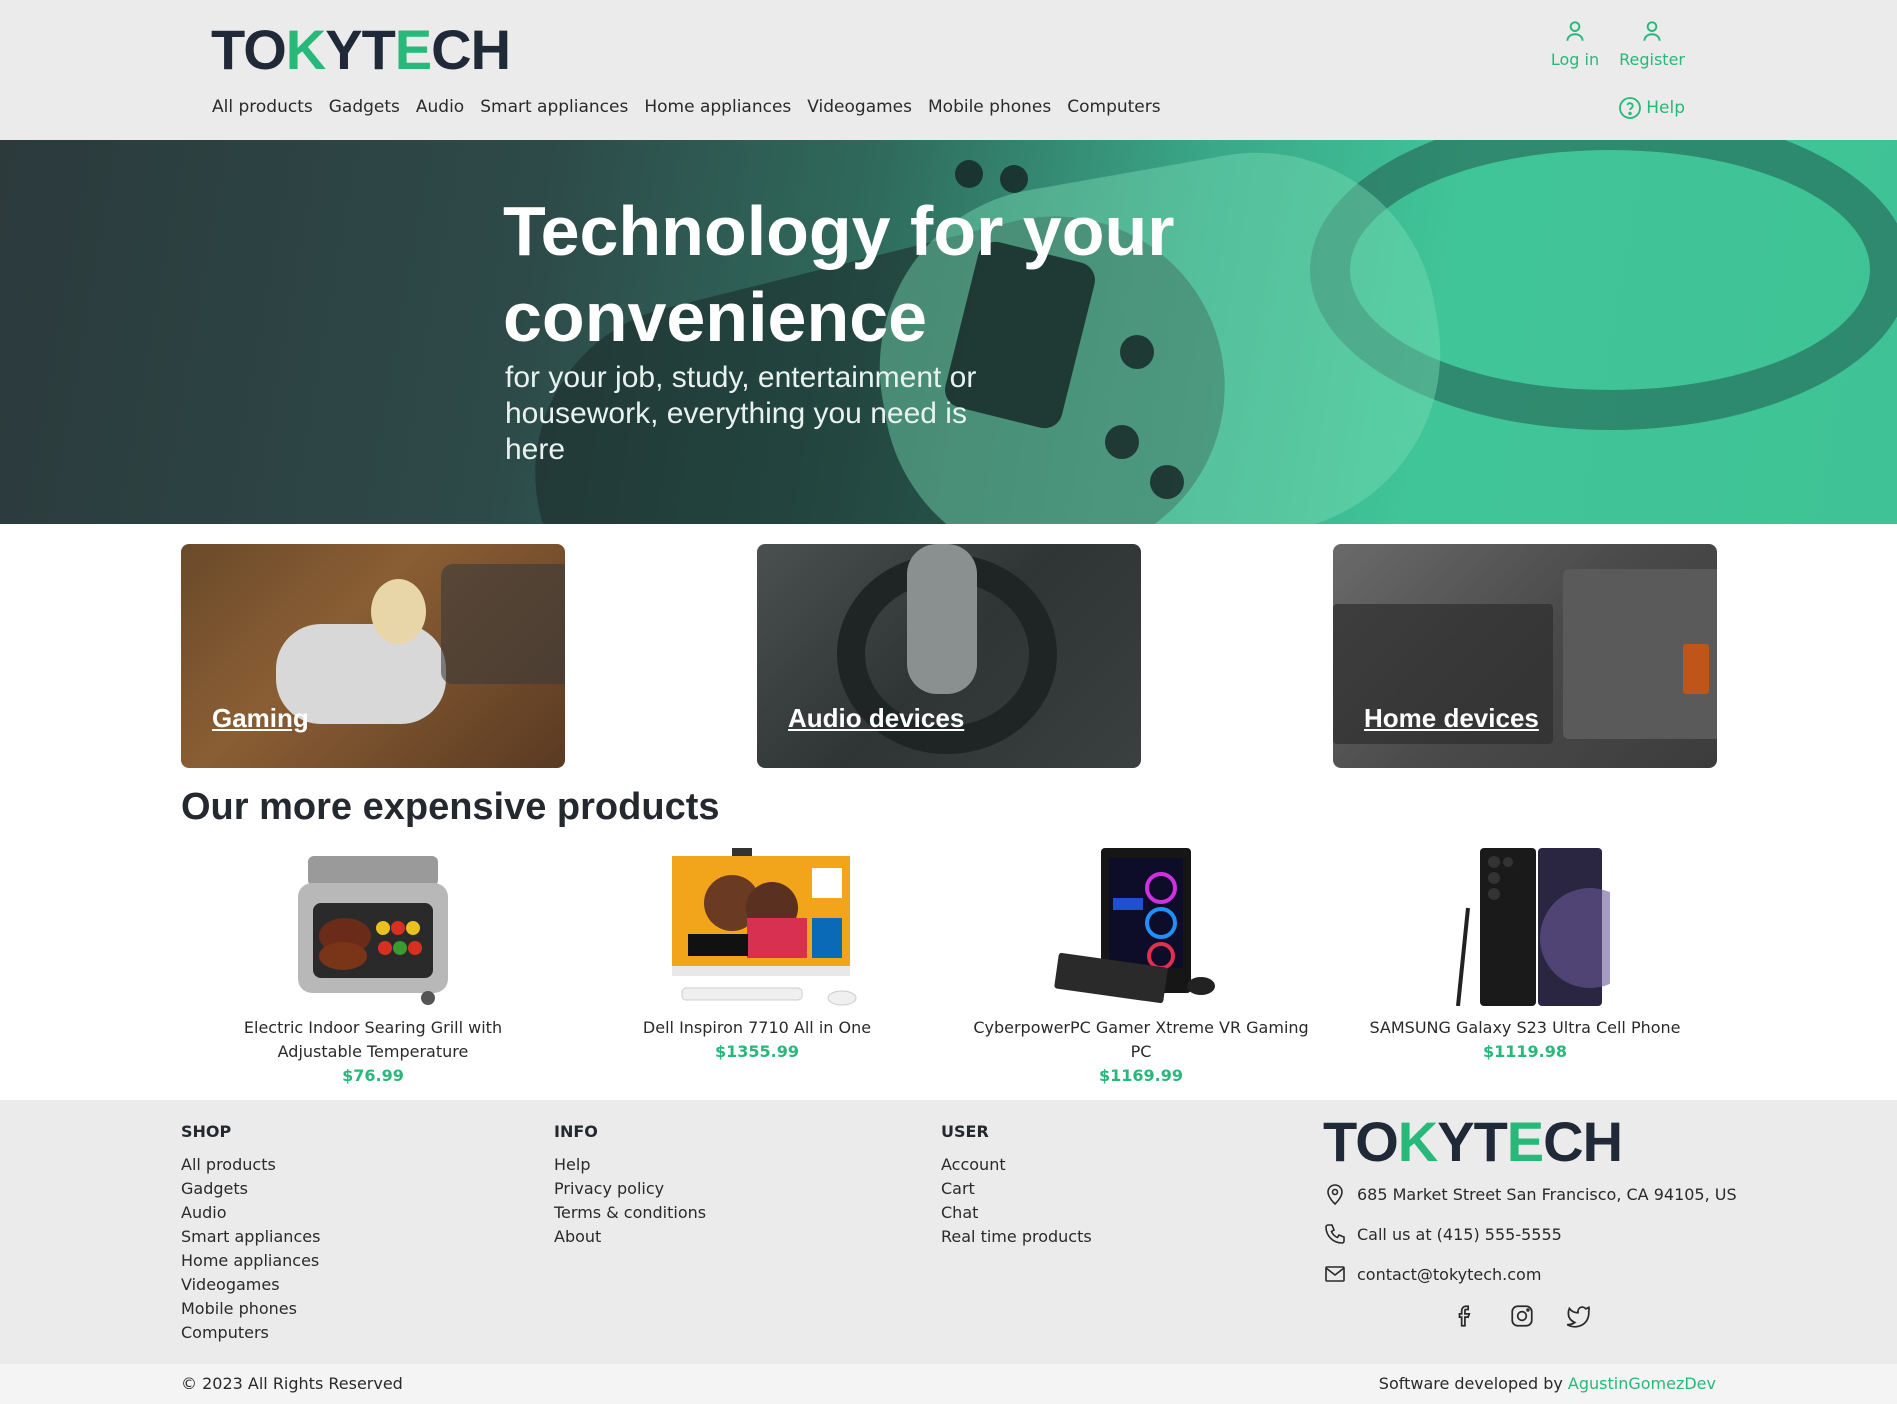 This screenshot has width=1897, height=1404. Describe the element at coordinates (1141, 1039) in the screenshot. I see `product-name: CyberpowerPC Gamer Xtreme VR Gaming PC` at that location.